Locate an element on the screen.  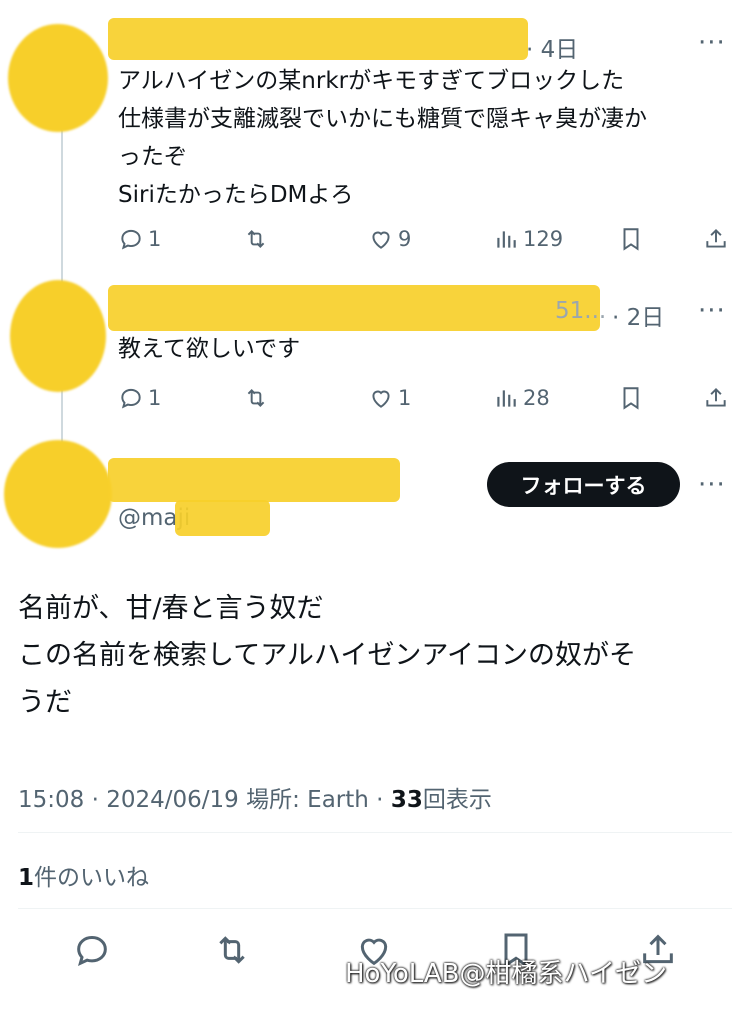
like-button: 1 is located at coordinates (389, 398).